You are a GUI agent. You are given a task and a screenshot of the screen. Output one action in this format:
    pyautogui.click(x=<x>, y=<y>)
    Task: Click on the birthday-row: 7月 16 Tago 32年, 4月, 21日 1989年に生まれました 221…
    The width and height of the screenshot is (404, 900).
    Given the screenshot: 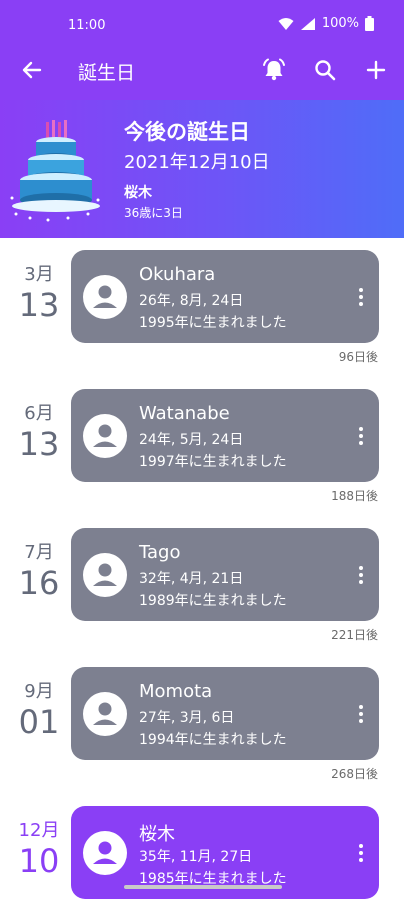 What is the action you would take?
    pyautogui.click(x=202, y=588)
    